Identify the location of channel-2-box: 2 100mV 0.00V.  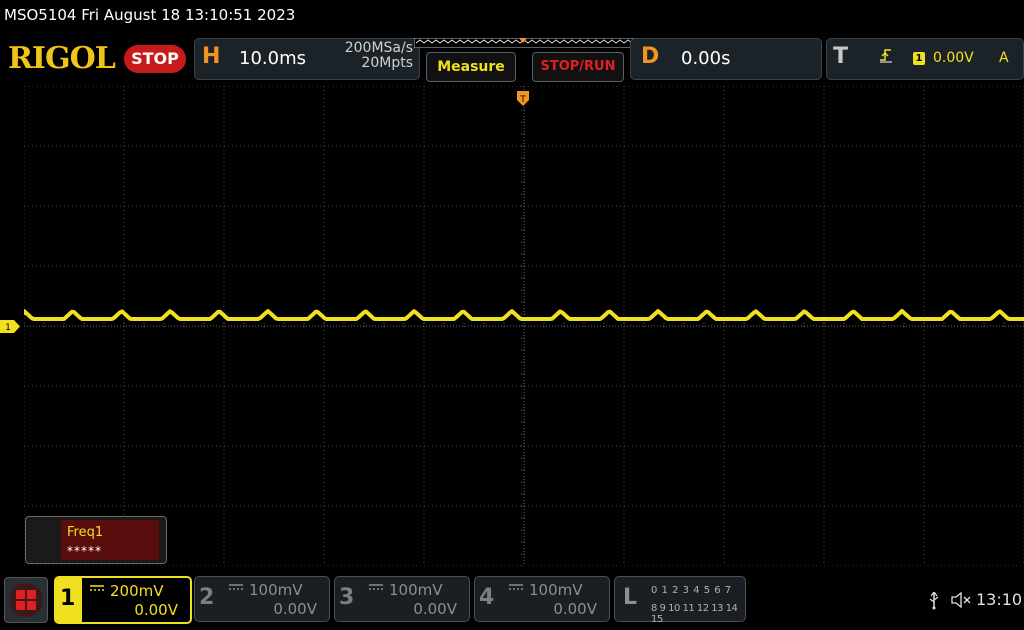
(262, 599).